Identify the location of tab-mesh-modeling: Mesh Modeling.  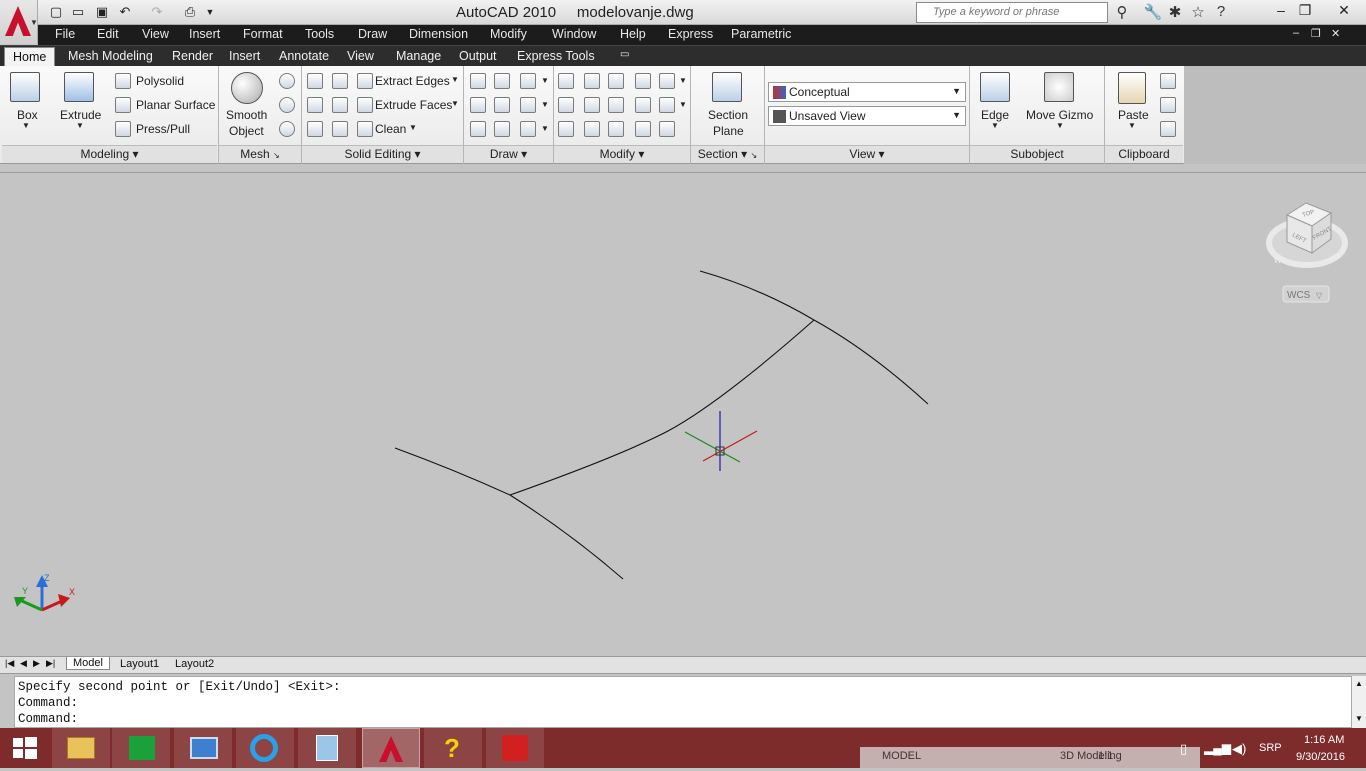
(110, 56).